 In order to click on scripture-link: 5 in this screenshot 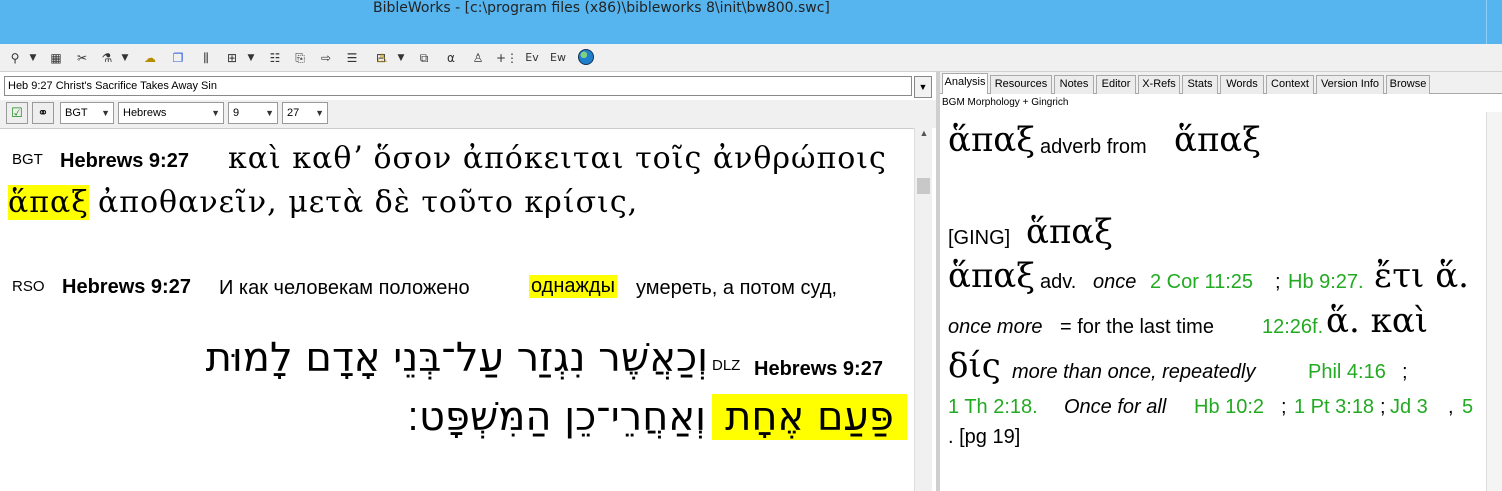, I will do `click(1467, 407)`.